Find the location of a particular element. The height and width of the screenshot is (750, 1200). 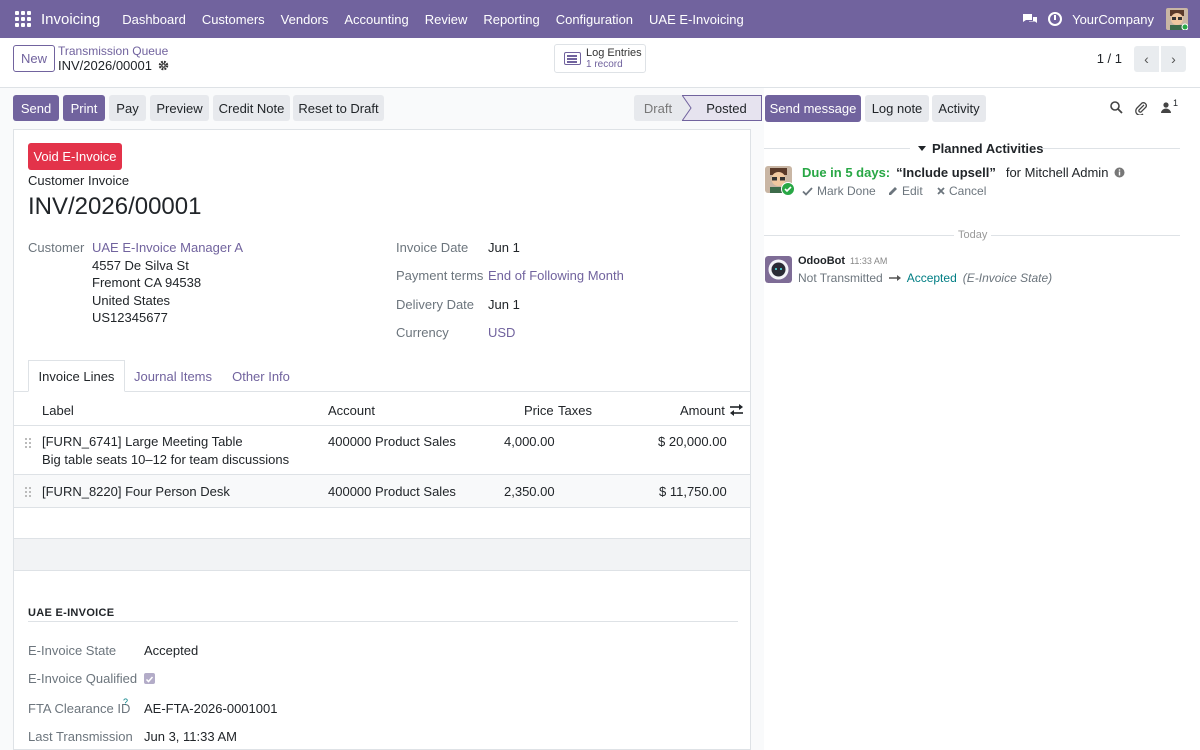

credit-note-button: Credit Note is located at coordinates (251, 108).